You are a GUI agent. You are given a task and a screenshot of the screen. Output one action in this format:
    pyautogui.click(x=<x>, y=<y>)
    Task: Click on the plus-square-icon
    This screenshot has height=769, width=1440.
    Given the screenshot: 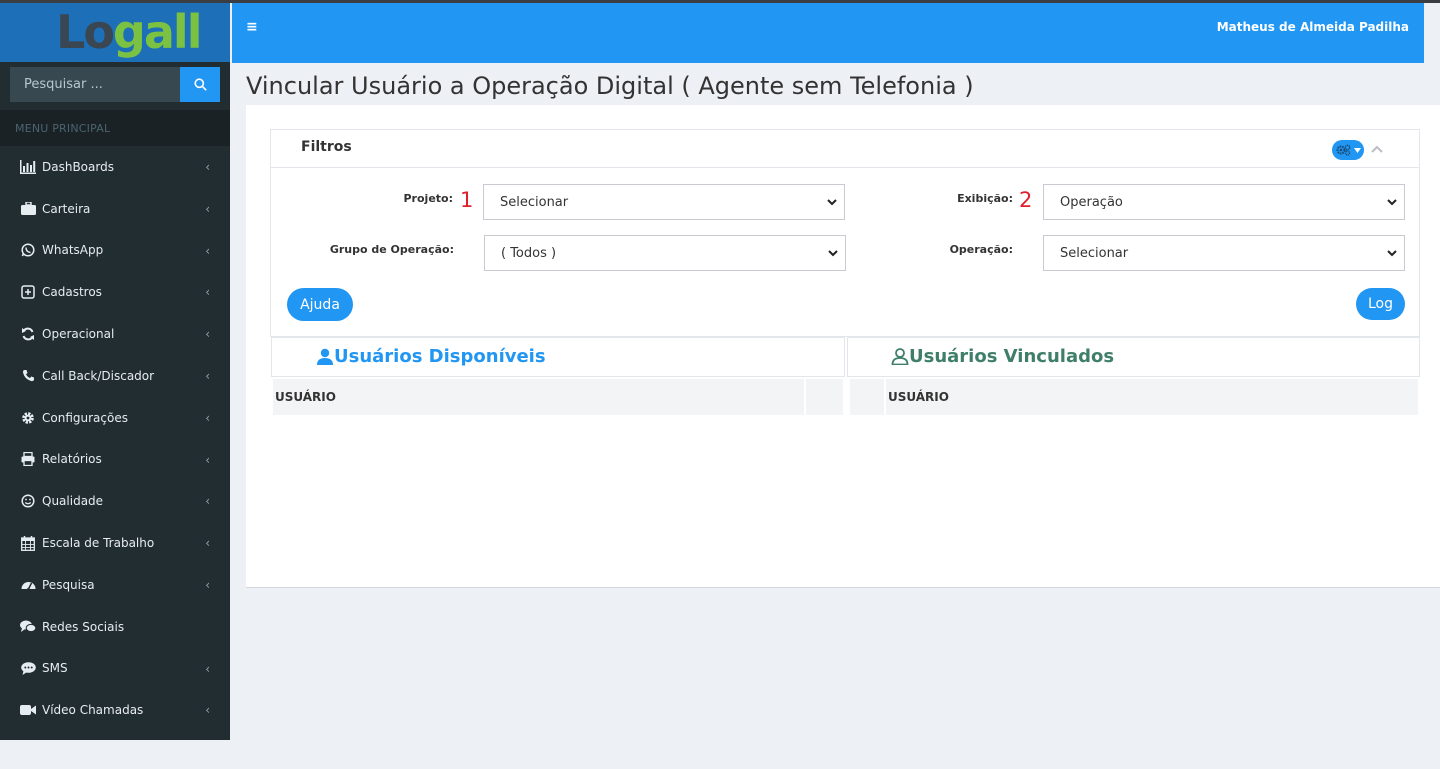 What is the action you would take?
    pyautogui.click(x=28, y=292)
    